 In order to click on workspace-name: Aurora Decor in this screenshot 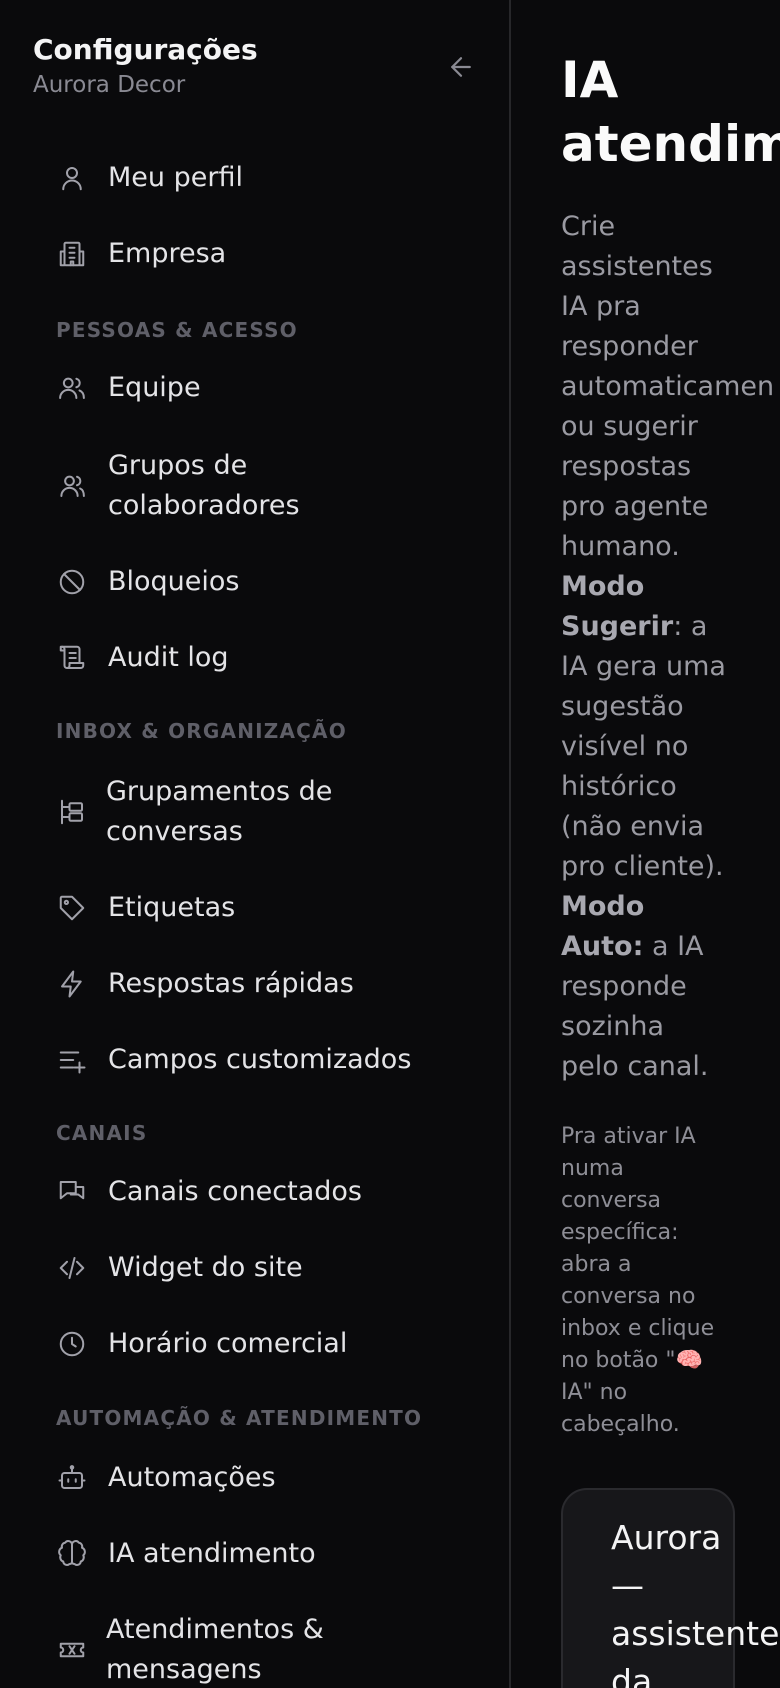, I will do `click(109, 85)`.